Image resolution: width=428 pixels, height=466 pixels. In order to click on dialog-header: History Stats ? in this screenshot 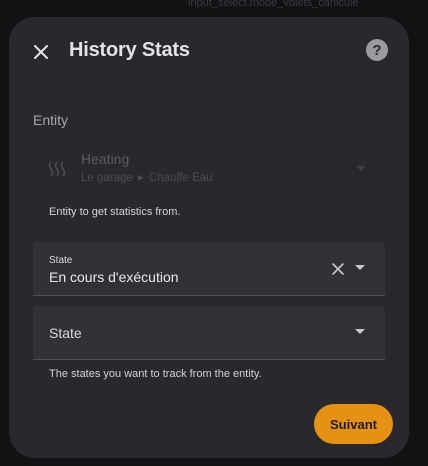, I will do `click(209, 51)`.